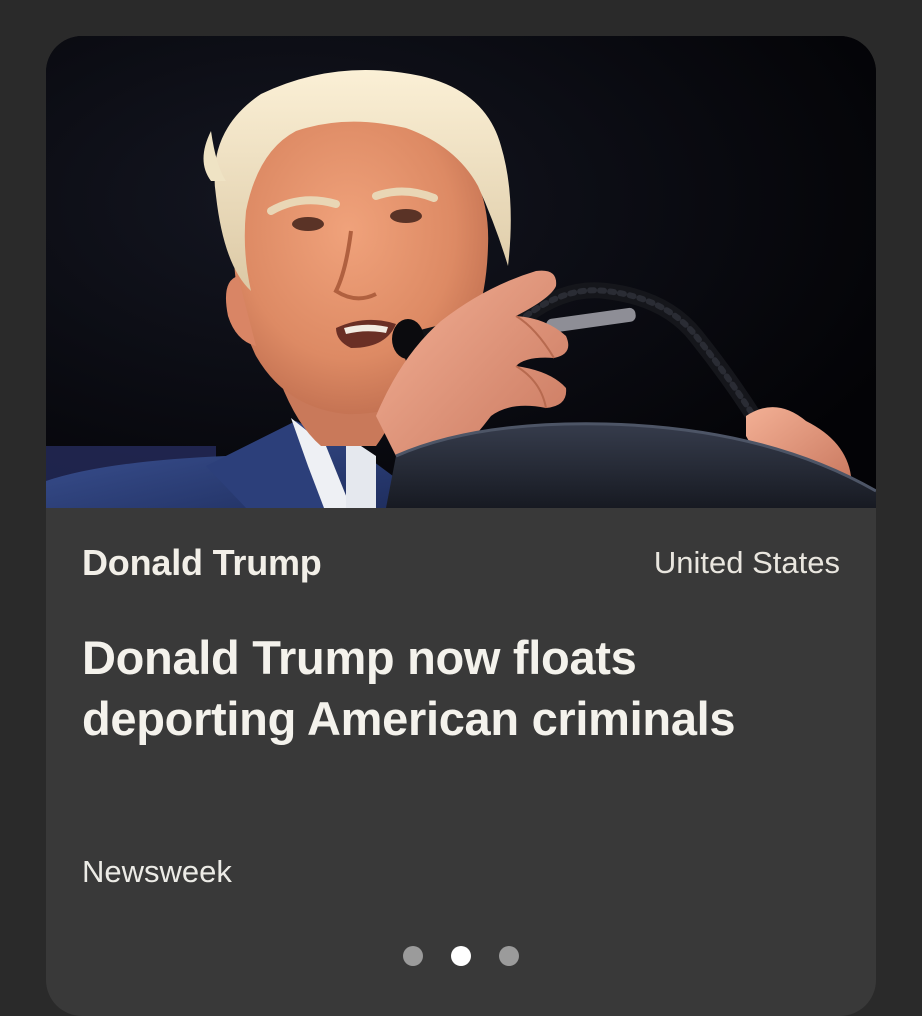  I want to click on topic-label: Donald Trump, so click(202, 563).